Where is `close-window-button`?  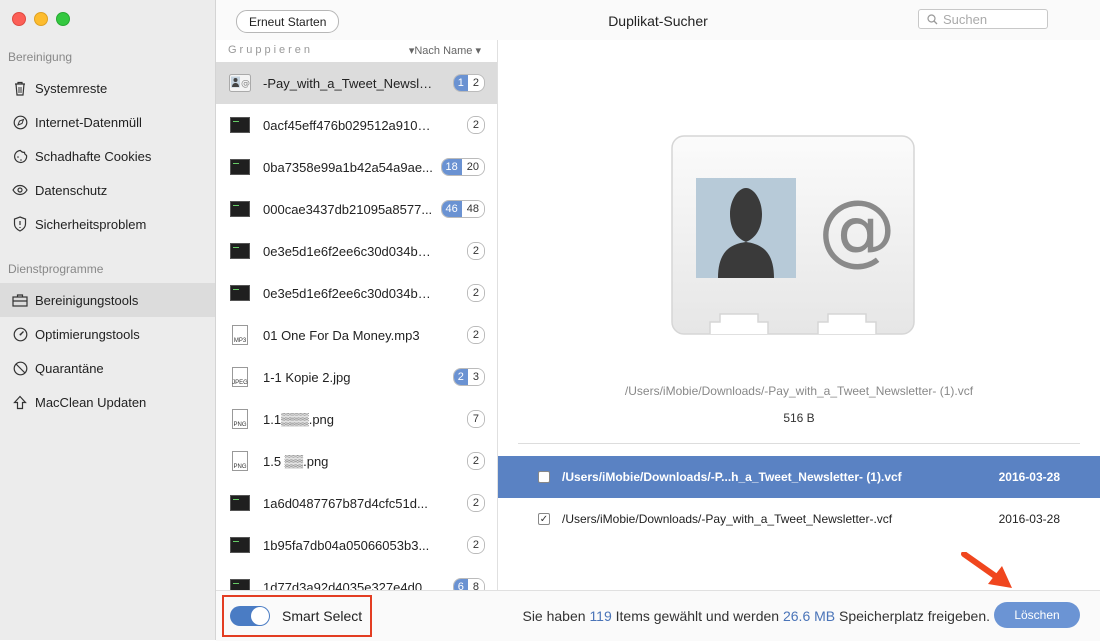
close-window-button is located at coordinates (19, 19).